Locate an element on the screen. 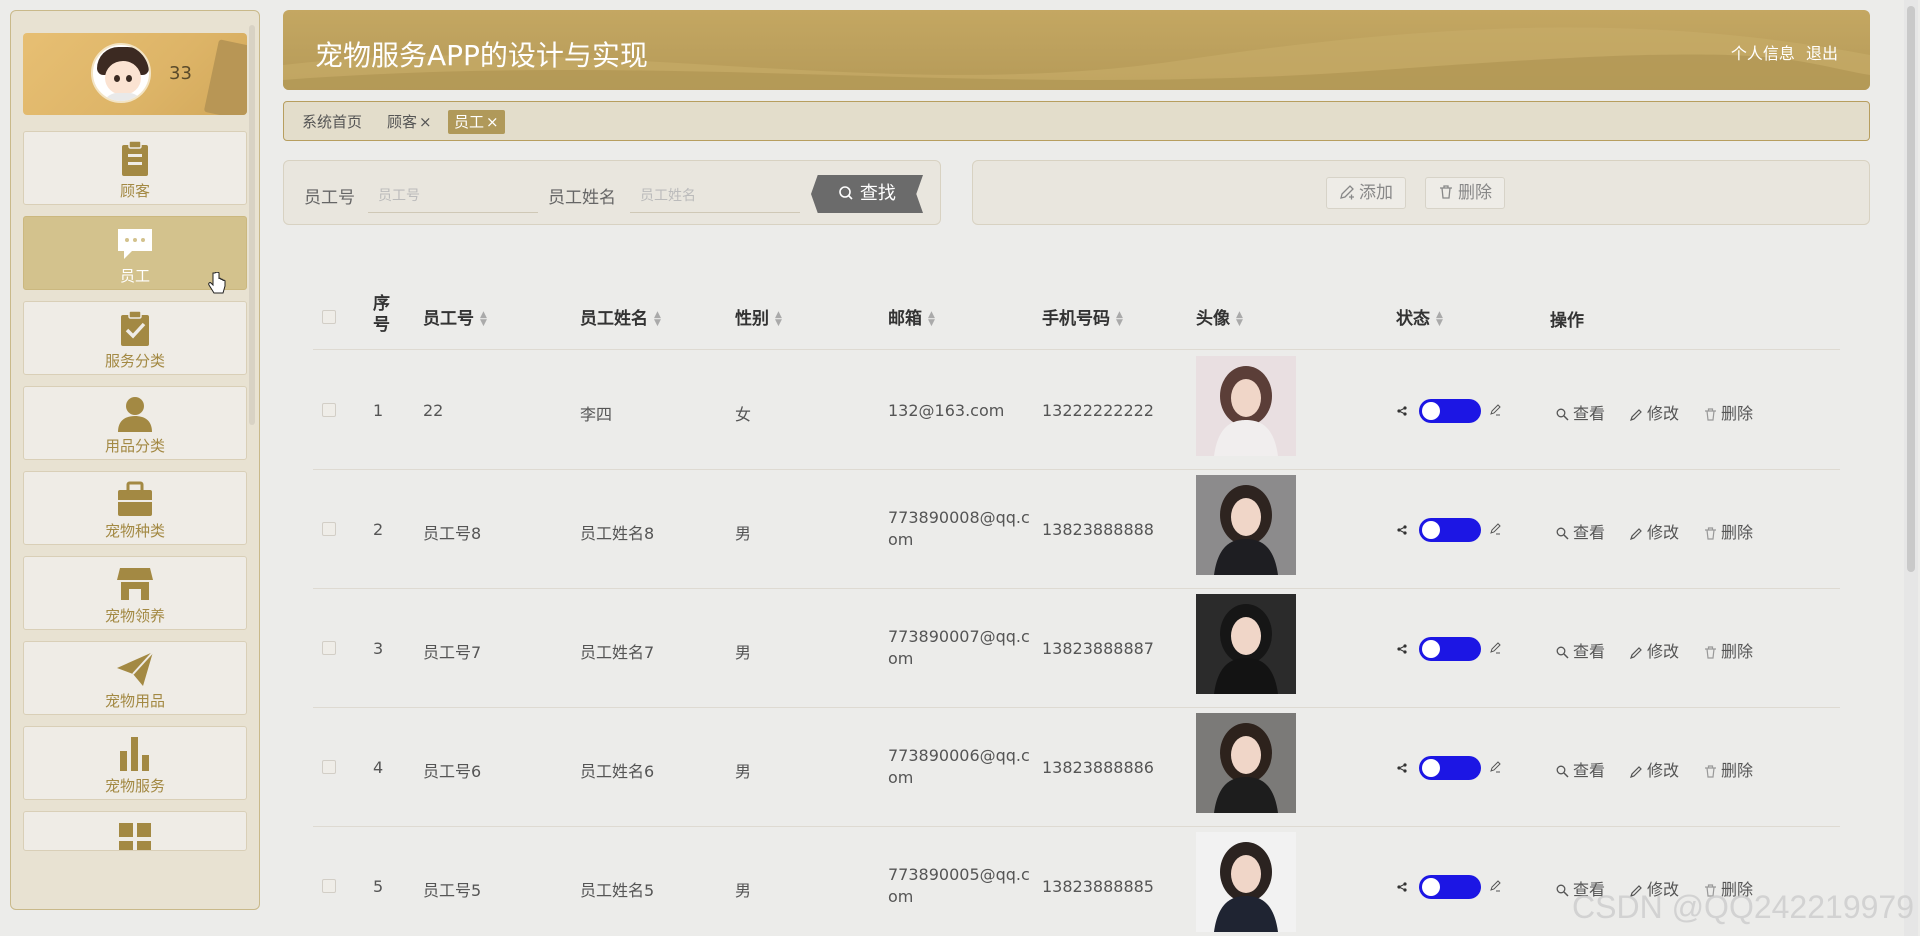 Image resolution: width=1920 pixels, height=936 pixels. logout-link: 退出 is located at coordinates (1822, 53).